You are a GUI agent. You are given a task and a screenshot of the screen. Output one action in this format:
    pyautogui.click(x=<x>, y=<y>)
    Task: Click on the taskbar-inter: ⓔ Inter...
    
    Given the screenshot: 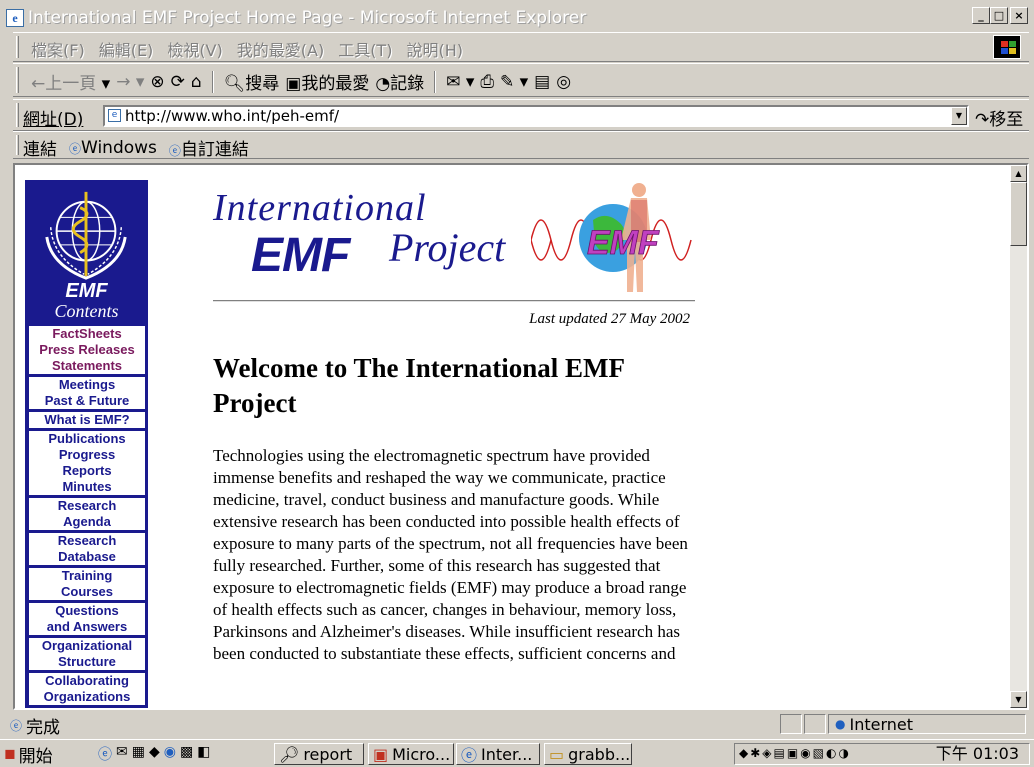 What is the action you would take?
    pyautogui.click(x=498, y=754)
    